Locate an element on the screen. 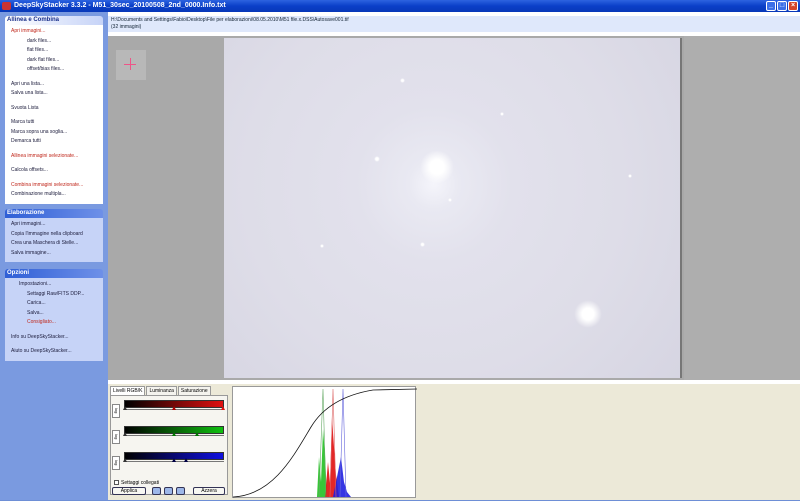  green-black-handle is located at coordinates (125, 434).